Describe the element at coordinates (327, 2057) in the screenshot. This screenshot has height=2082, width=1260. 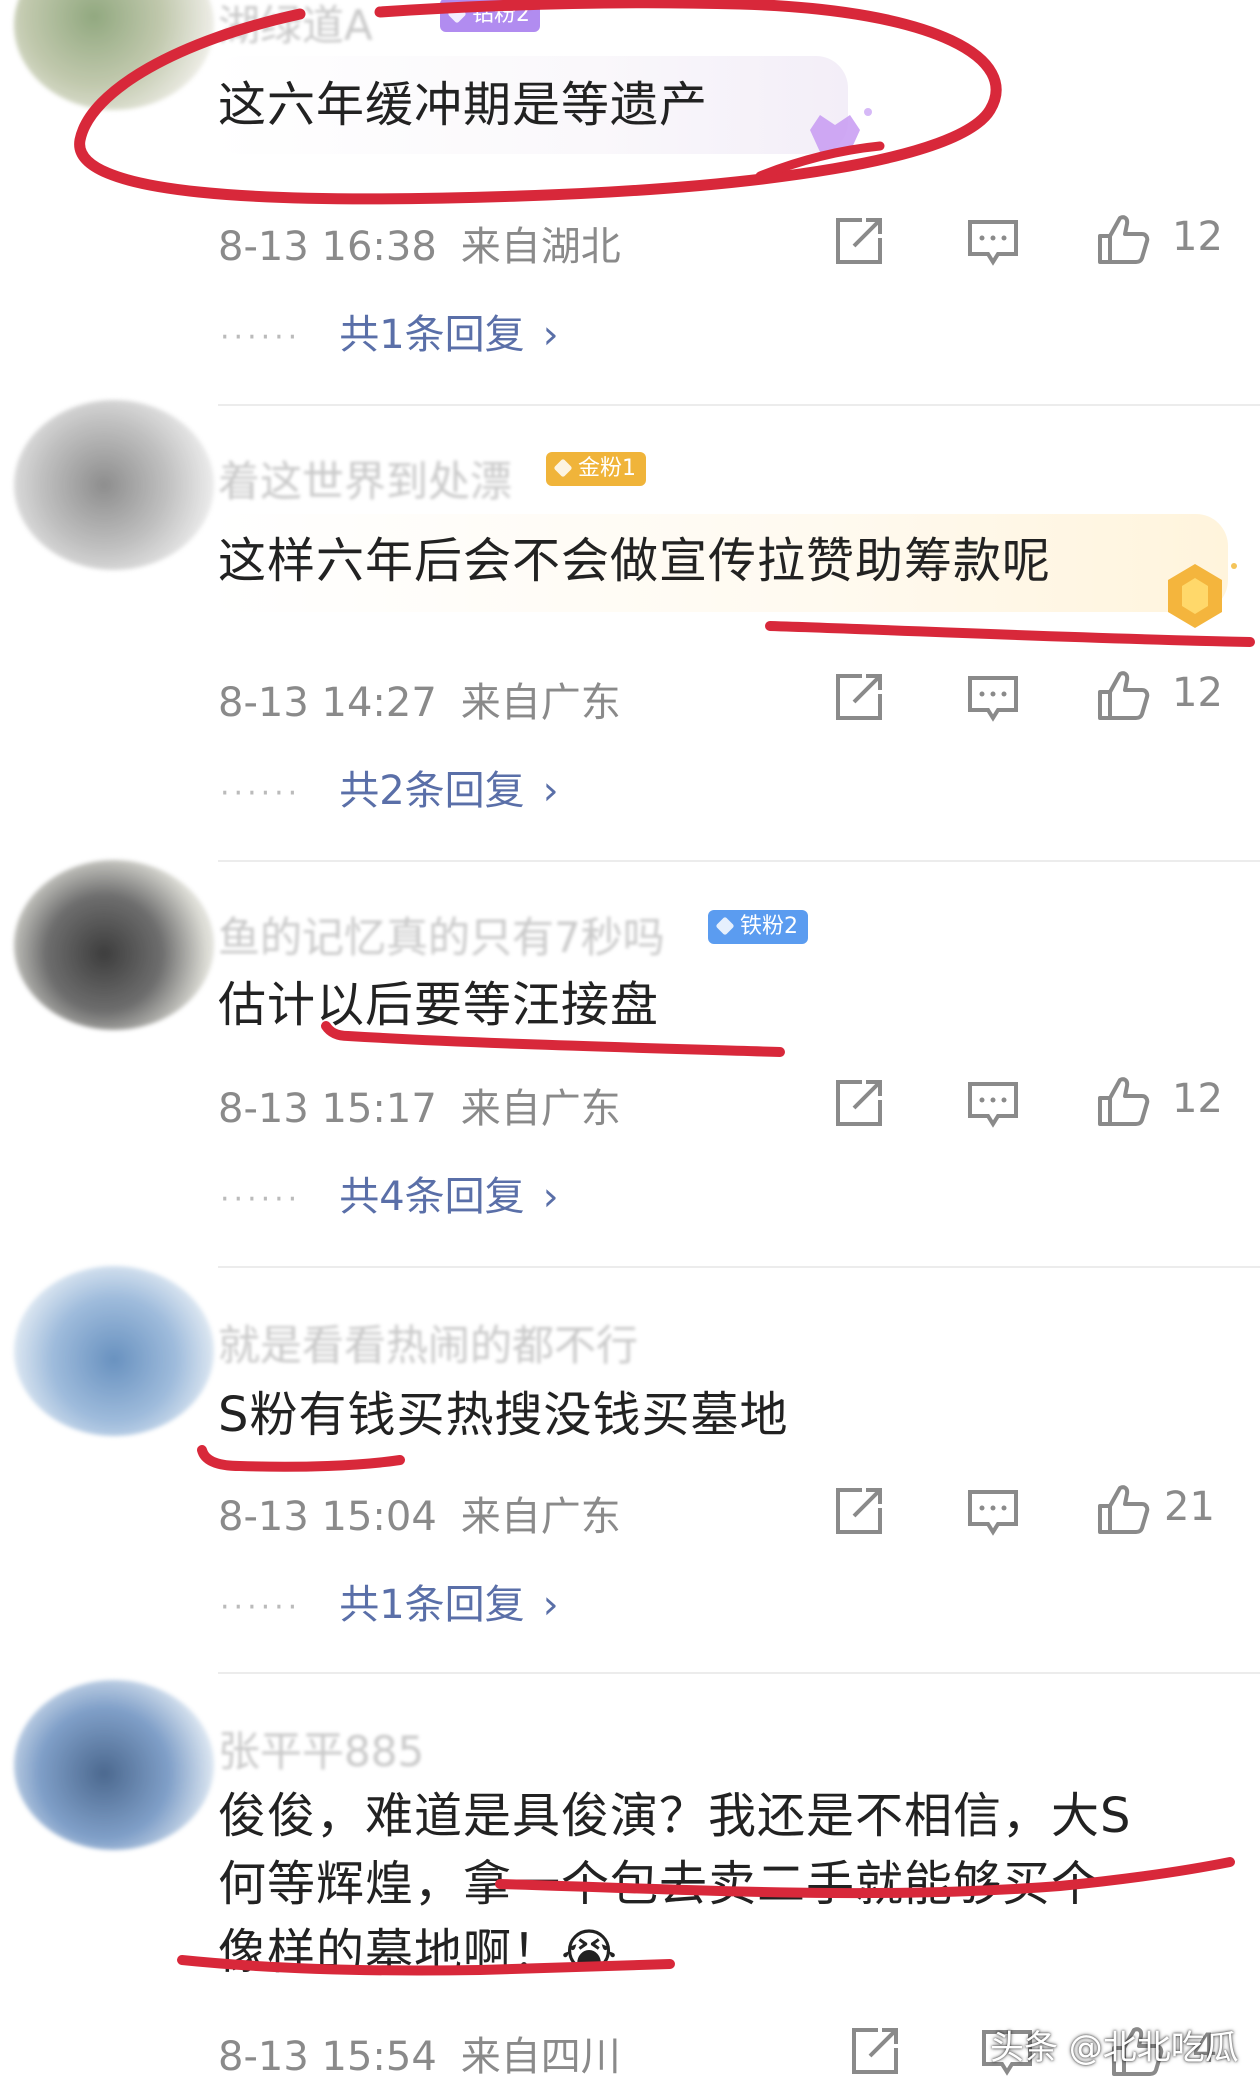
I see `comment-time: 8-13 15:54` at that location.